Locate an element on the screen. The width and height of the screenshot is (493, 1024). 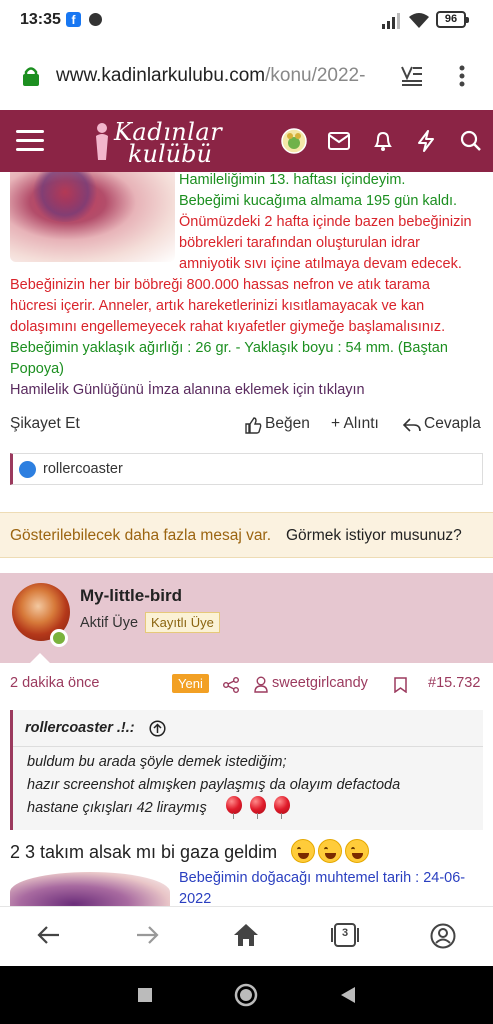
site-logo: Kadınlar kulübü is located at coordinates (157, 142).